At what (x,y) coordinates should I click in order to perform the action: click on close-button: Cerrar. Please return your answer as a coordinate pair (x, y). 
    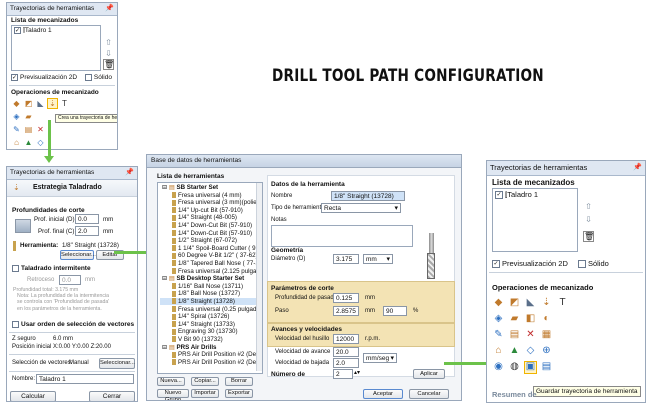
    Looking at the image, I should click on (112, 396).